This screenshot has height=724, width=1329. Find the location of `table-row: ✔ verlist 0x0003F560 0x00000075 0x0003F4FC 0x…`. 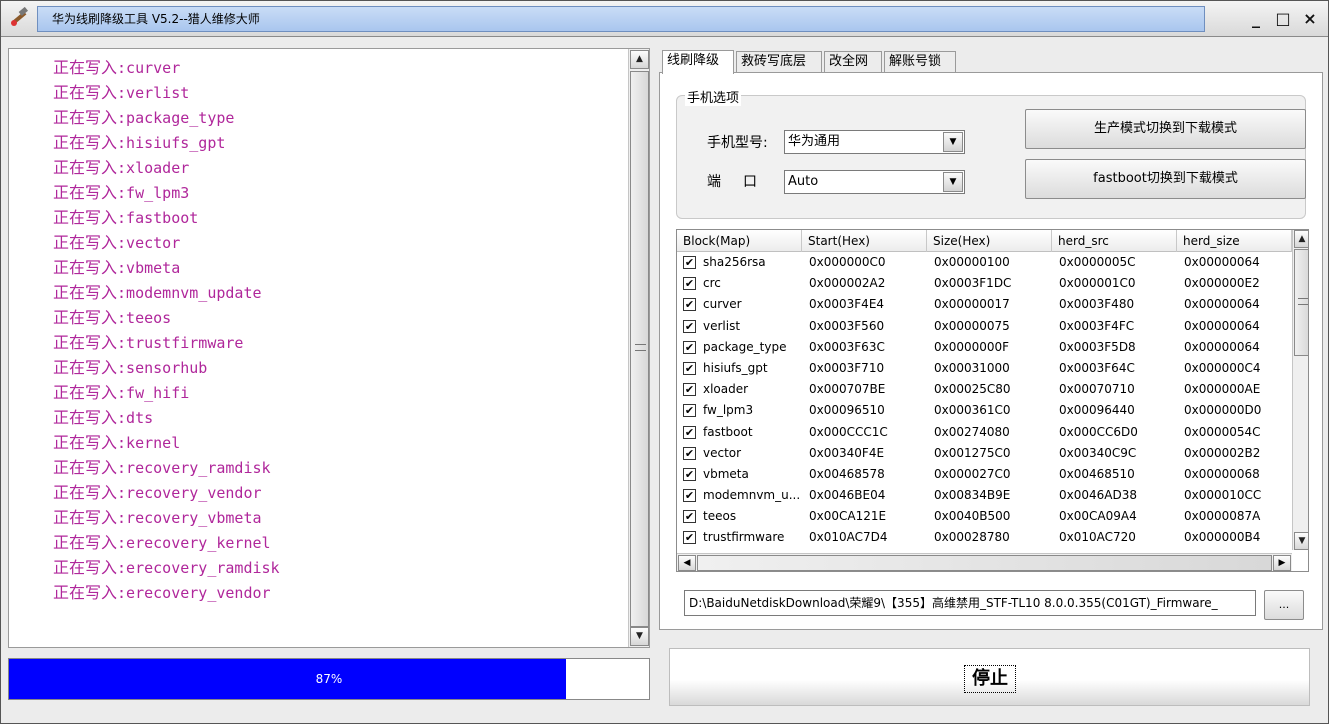

table-row: ✔ verlist 0x0003F560 0x00000075 0x0003F4FC 0x… is located at coordinates (984, 326).